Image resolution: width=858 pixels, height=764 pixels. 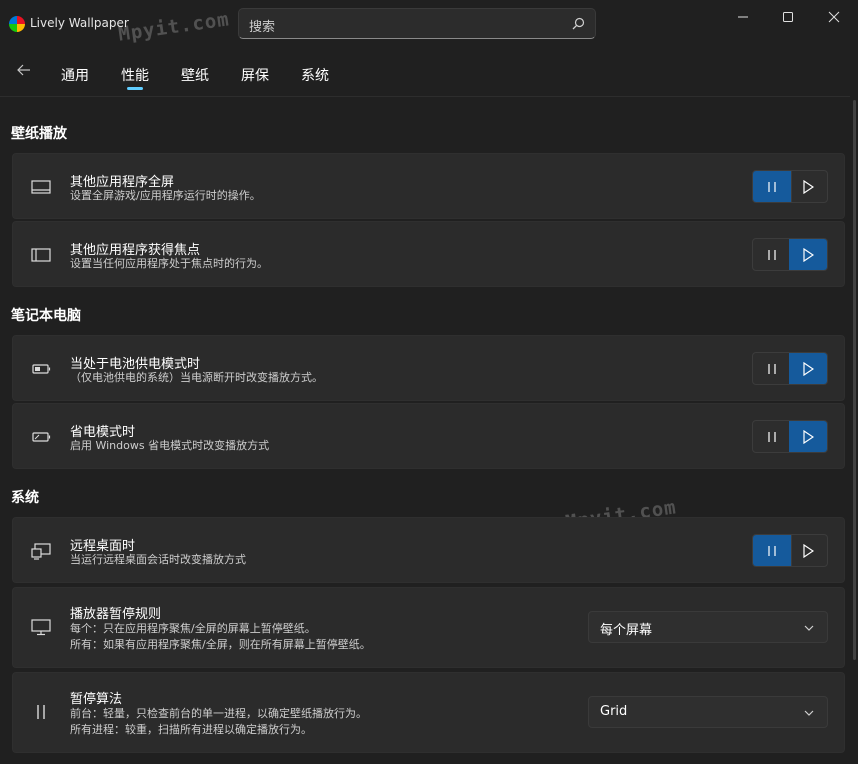 What do you see at coordinates (428, 186) in the screenshot?
I see `setting-card-fullscreen: 其他应用程序全屏 设置全屏游戏/应用程序运行时的操作。` at bounding box center [428, 186].